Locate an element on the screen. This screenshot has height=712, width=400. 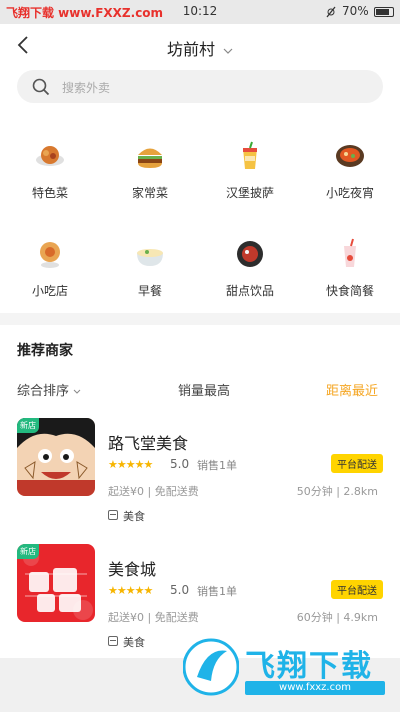
sort-distance-label: 距离最近 is located at coordinates (352, 391).